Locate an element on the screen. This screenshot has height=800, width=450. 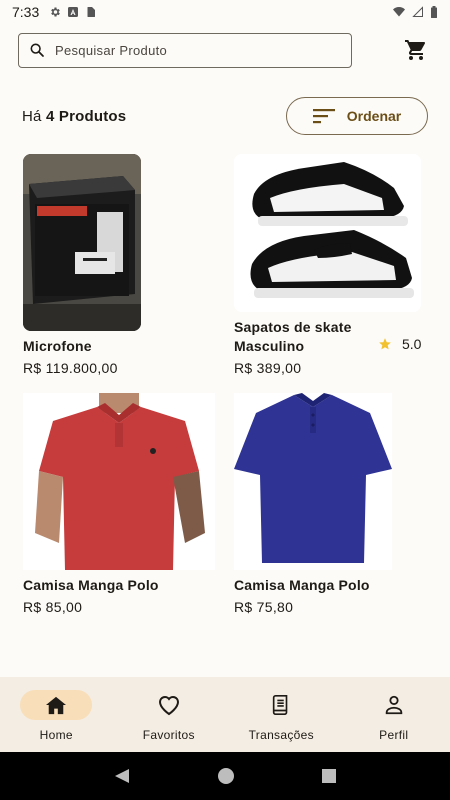
receipt-icon is located at coordinates (280, 705).